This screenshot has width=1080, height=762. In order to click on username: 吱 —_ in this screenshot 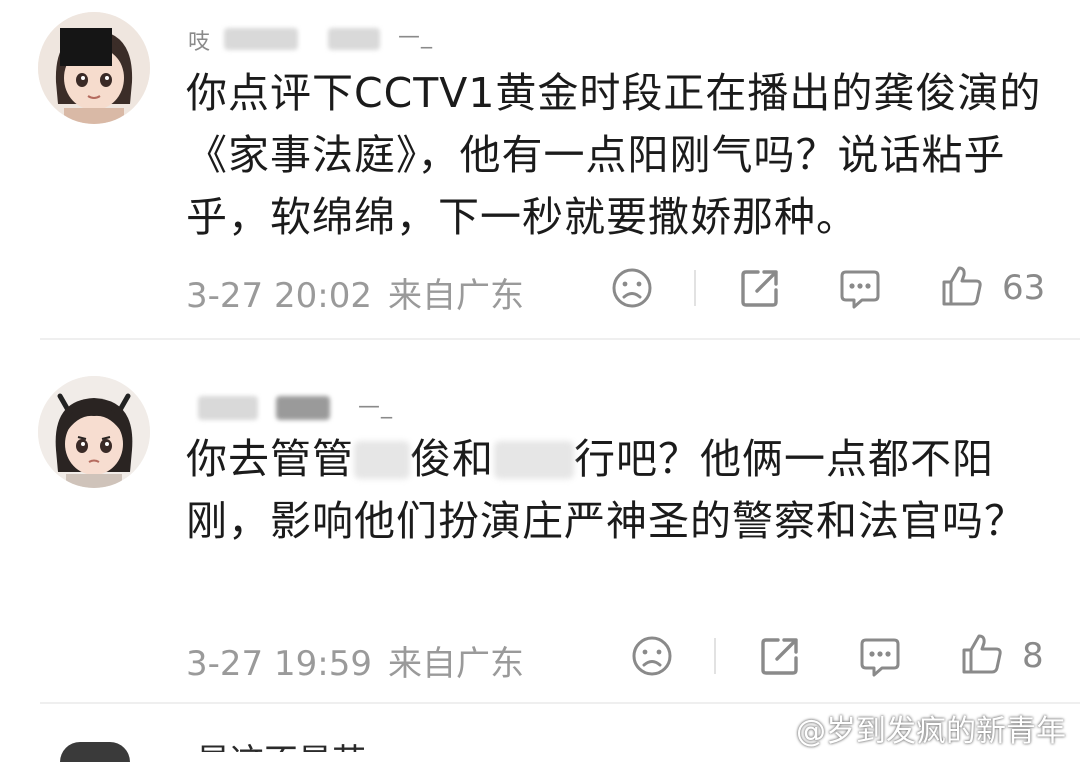, I will do `click(338, 39)`.